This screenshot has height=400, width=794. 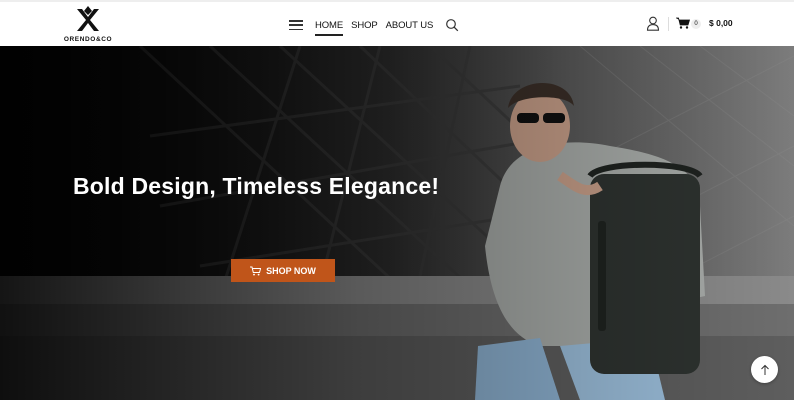 What do you see at coordinates (721, 23) in the screenshot?
I see `cart-total: $ 0,00` at bounding box center [721, 23].